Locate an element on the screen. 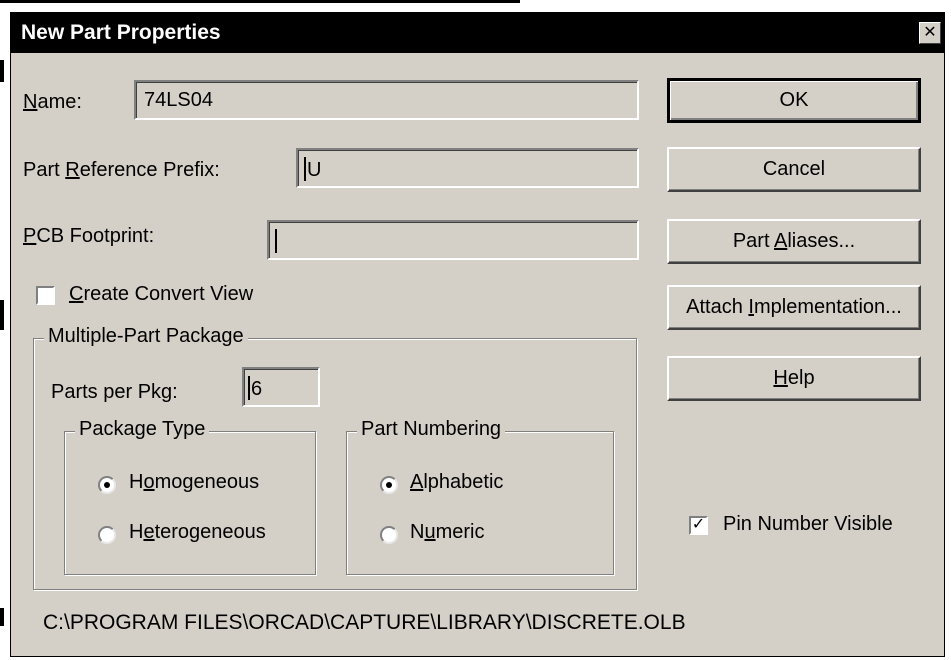 Image resolution: width=951 pixels, height=660 pixels. create-convert-view-label: Create Convert View is located at coordinates (161, 294).